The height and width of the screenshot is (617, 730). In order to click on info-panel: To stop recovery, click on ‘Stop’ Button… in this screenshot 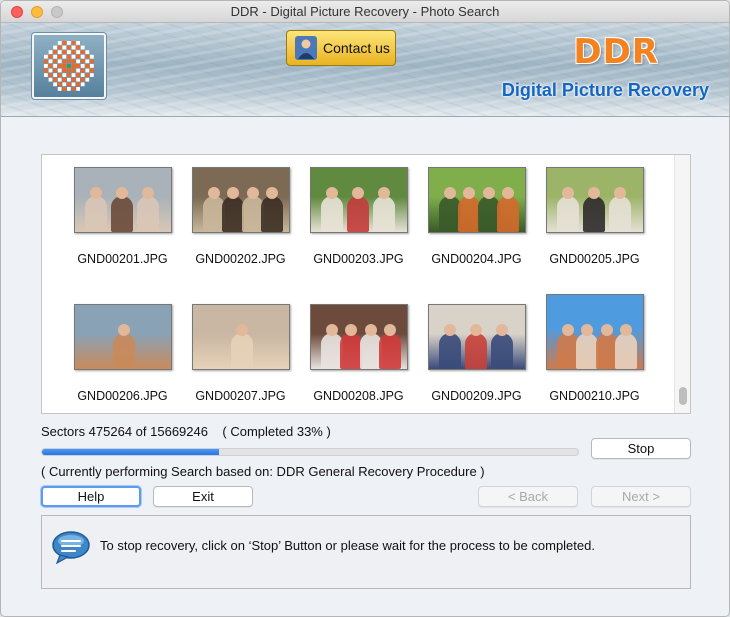, I will do `click(366, 552)`.